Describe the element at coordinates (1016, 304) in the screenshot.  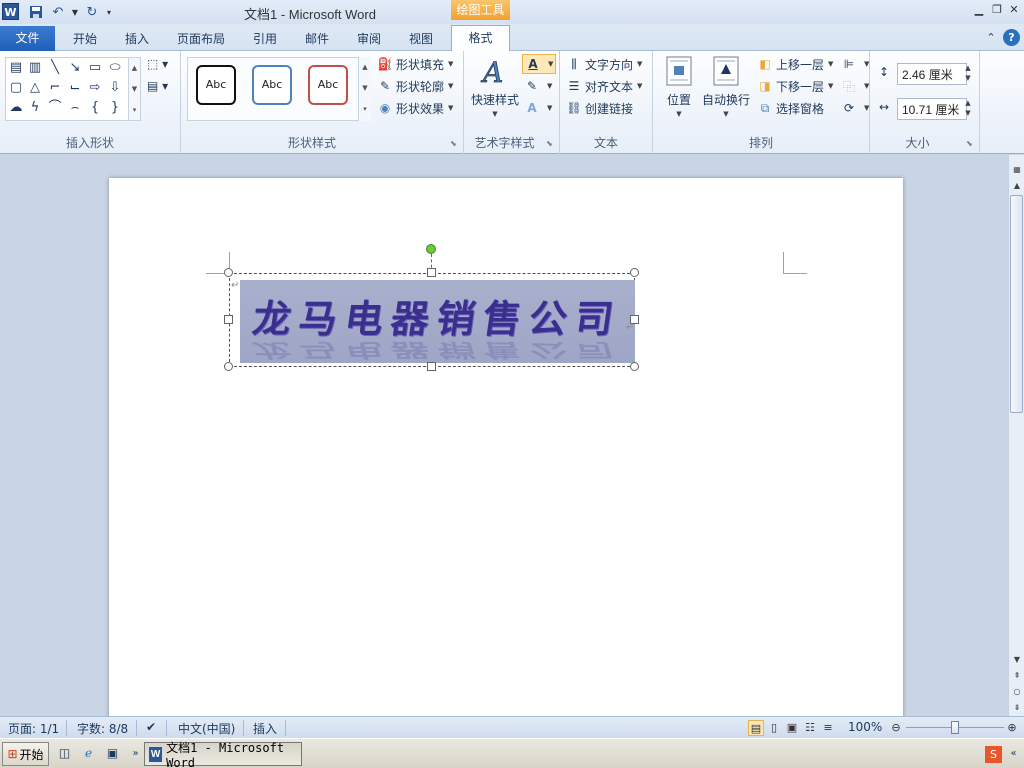
I see `scroll-thumb` at that location.